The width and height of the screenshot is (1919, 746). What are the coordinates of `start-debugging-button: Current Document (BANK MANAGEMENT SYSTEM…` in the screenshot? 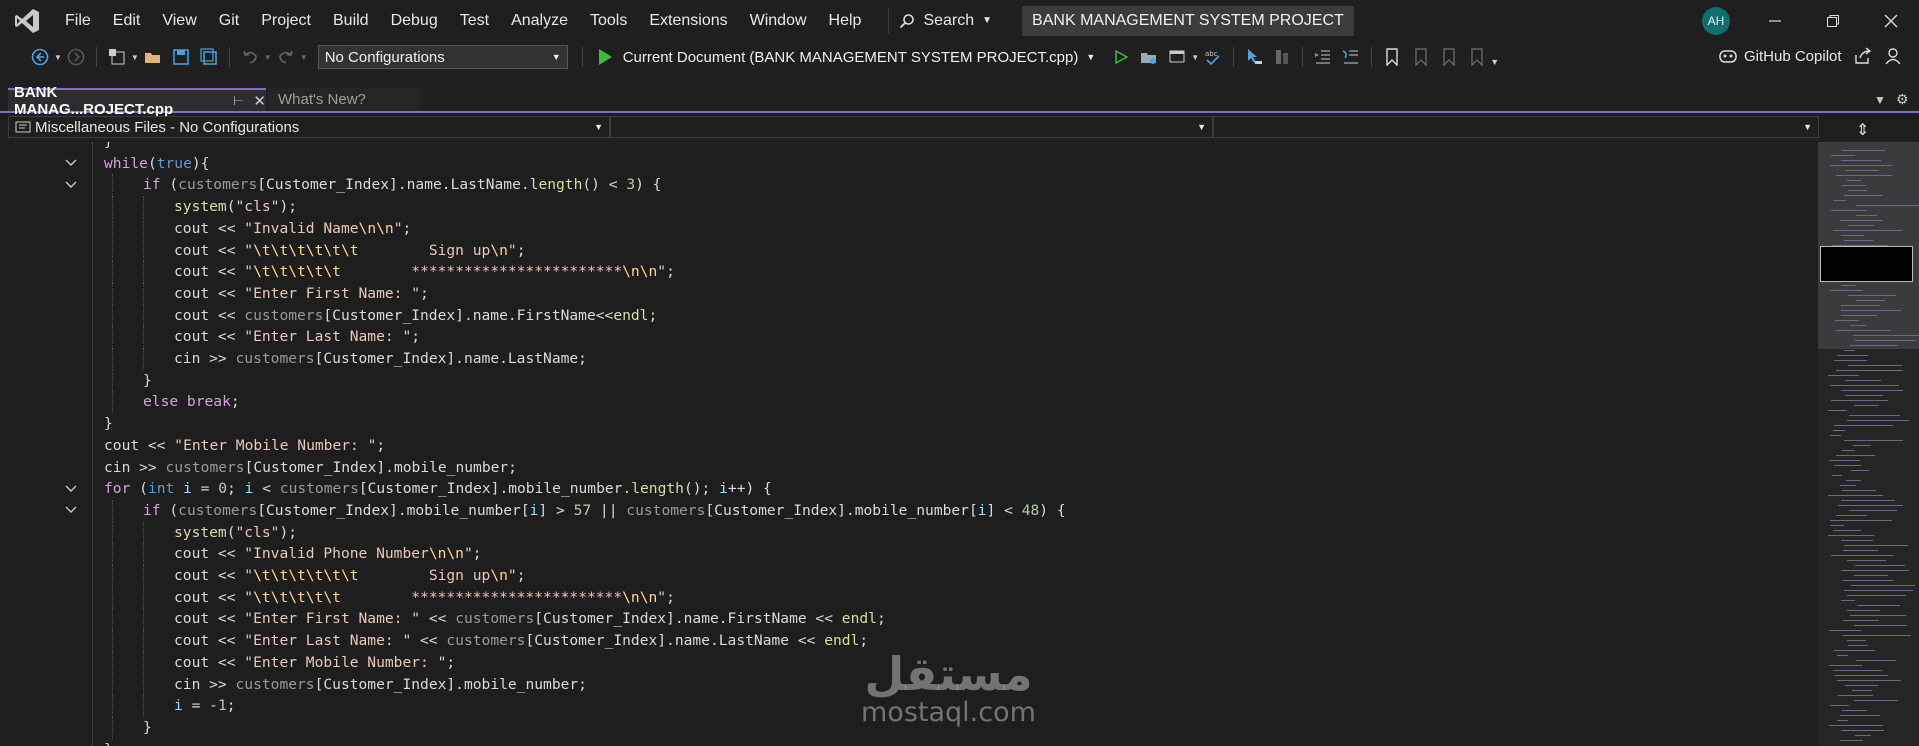 It's located at (846, 57).